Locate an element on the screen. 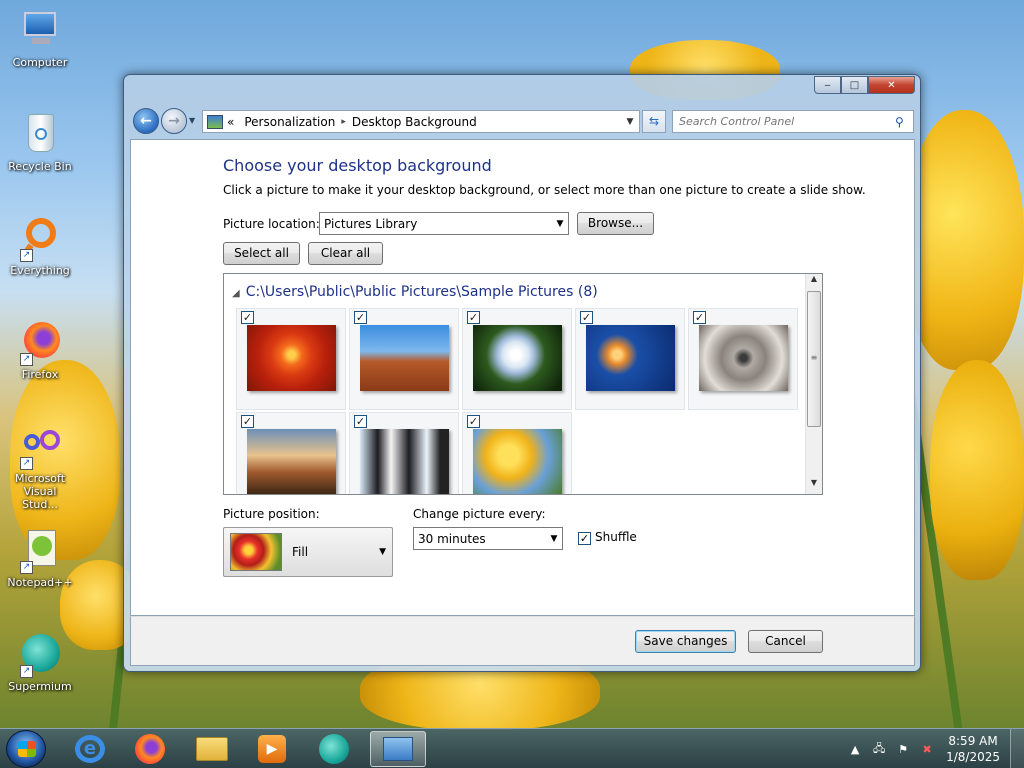  desktop-icon-firefox: ↗ Firefox is located at coordinates (40, 350).